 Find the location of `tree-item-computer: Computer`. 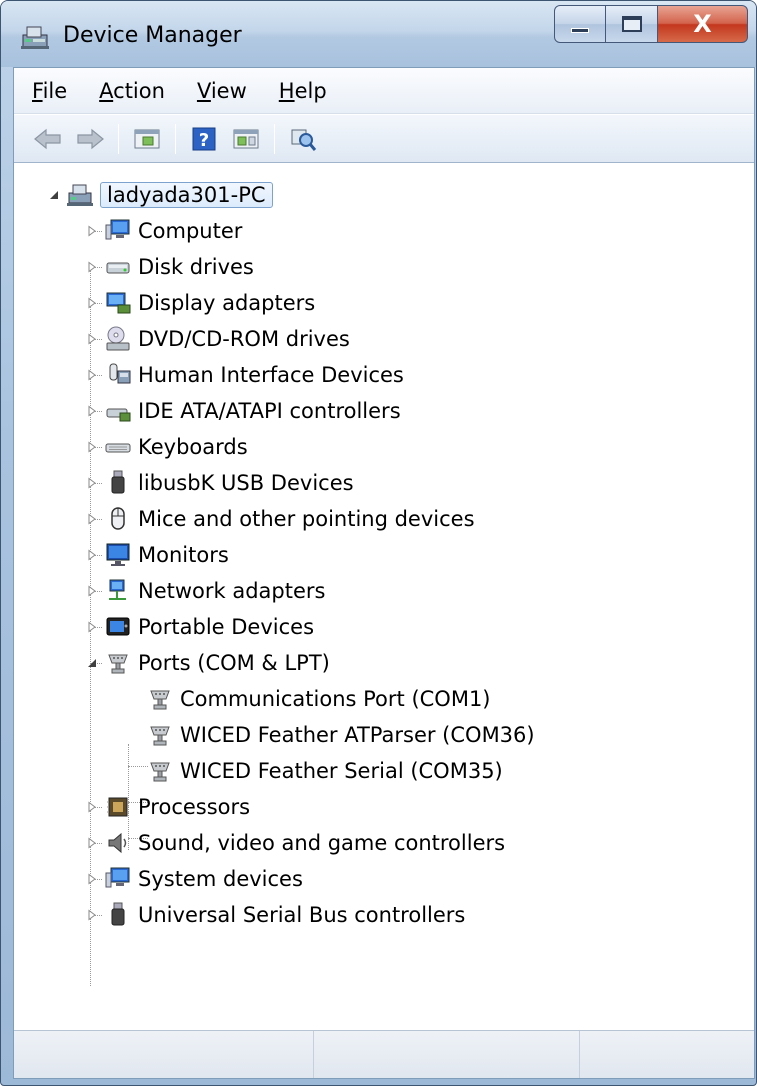

tree-item-computer: Computer is located at coordinates (163, 231).